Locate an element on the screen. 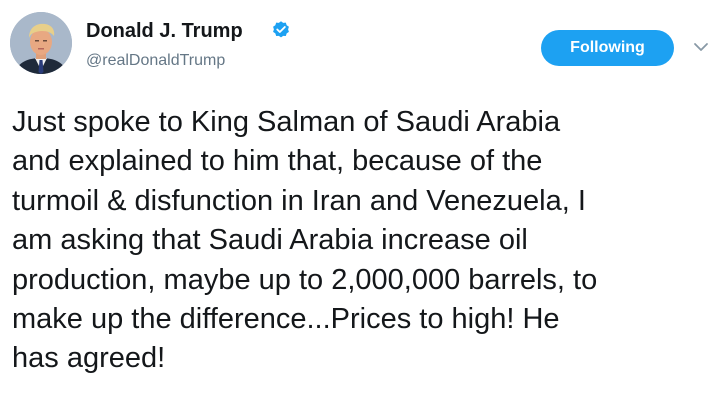 This screenshot has width=720, height=406. author-handle: @realDonaldTrump is located at coordinates (155, 61).